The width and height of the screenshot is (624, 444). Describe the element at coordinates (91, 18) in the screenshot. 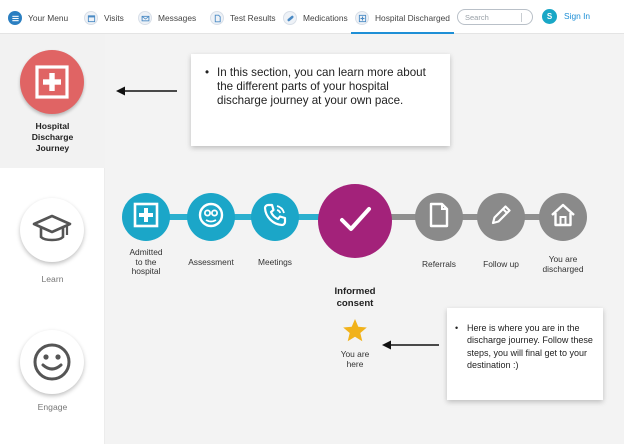

I see `calendar-icon` at that location.